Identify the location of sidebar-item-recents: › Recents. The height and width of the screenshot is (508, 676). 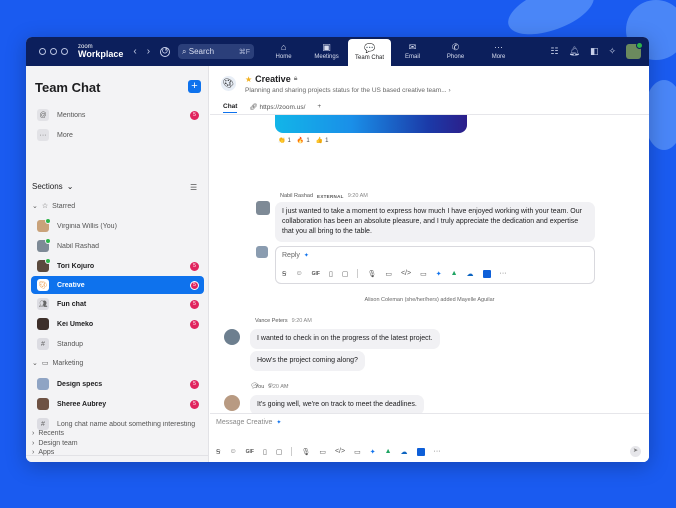
(48, 433).